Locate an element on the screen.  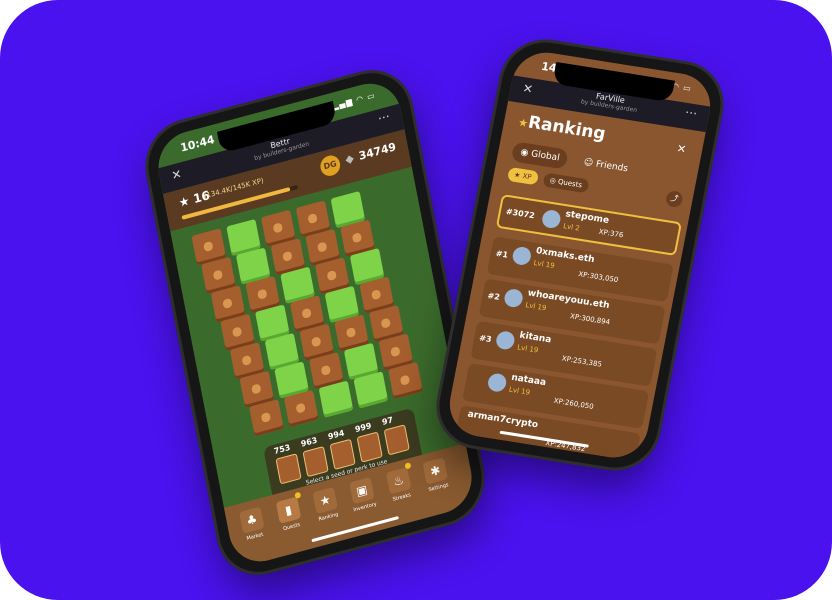
player-xp: XP:260,050 is located at coordinates (573, 403).